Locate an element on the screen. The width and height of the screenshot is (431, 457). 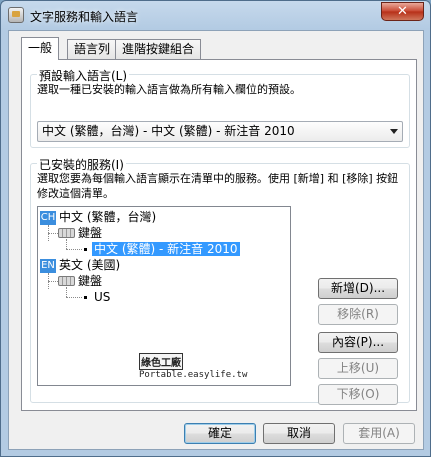
close-button: ✕ is located at coordinates (402, 11).